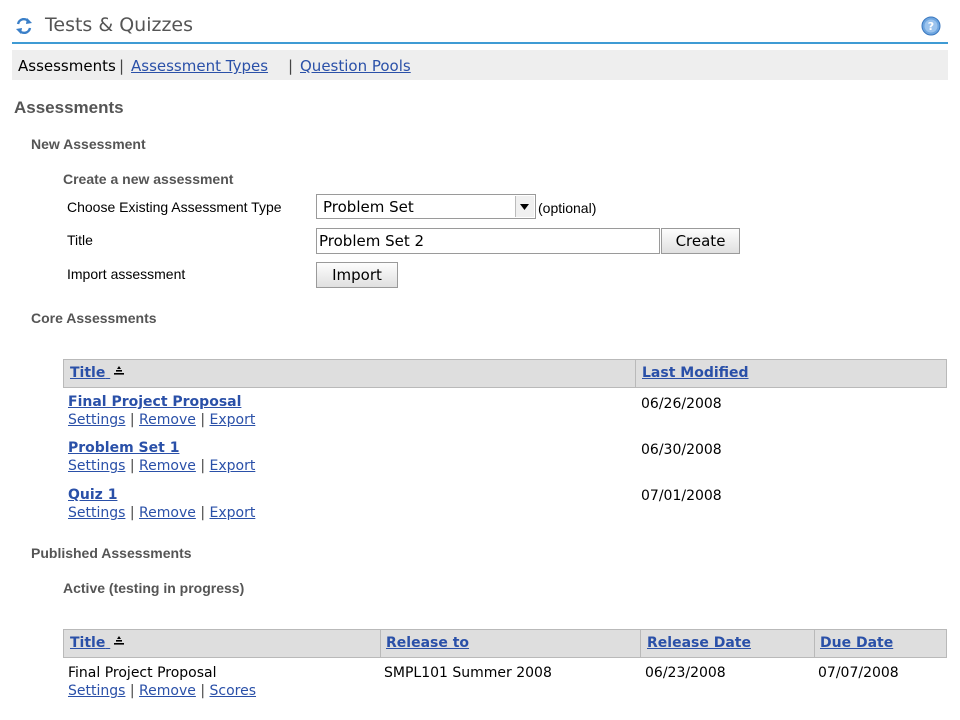  Describe the element at coordinates (126, 274) in the screenshot. I see `import-label: Import assessment` at that location.